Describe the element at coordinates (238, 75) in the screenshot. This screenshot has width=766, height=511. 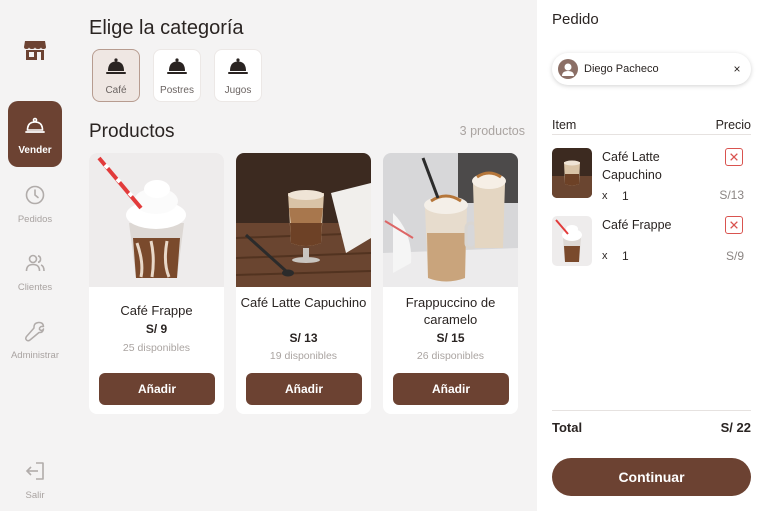
I see `category-jugos: Jugos` at that location.